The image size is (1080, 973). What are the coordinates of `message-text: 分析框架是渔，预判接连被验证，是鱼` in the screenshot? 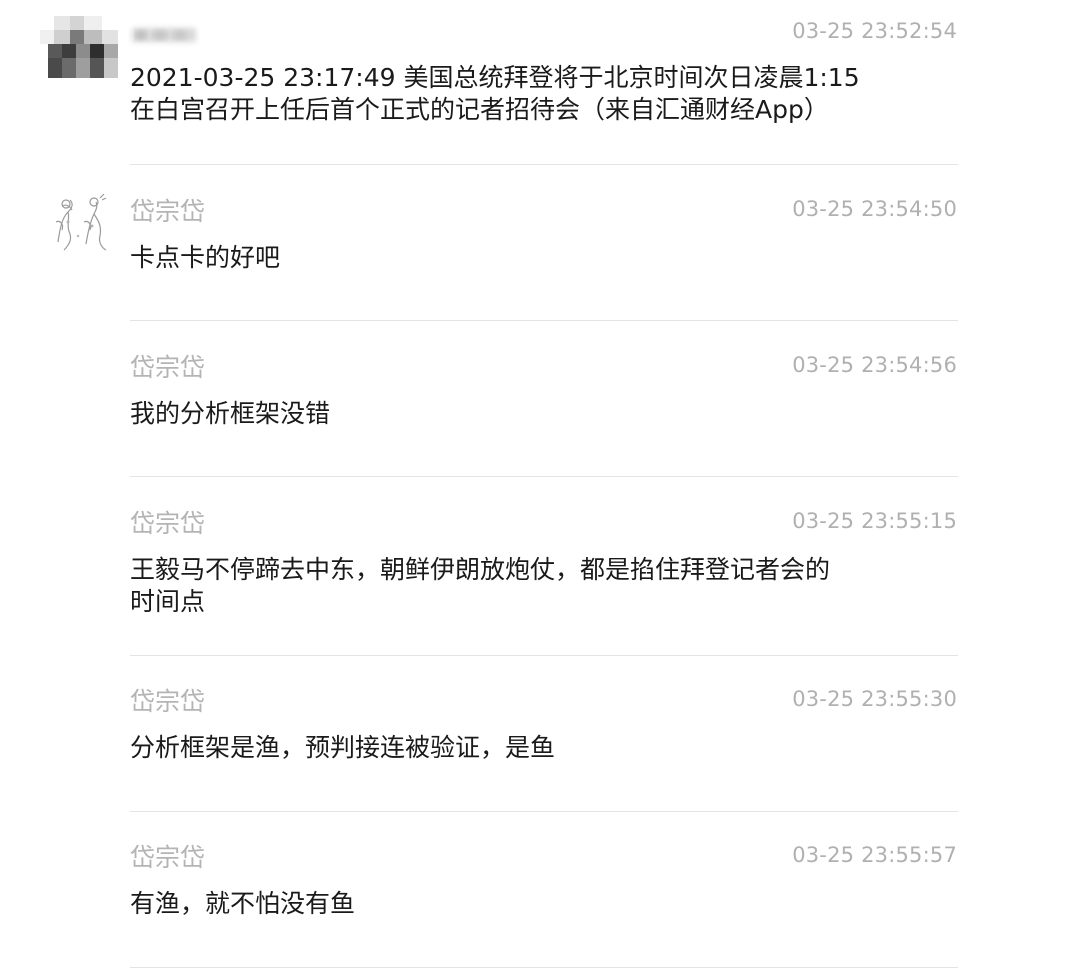 It's located at (343, 747).